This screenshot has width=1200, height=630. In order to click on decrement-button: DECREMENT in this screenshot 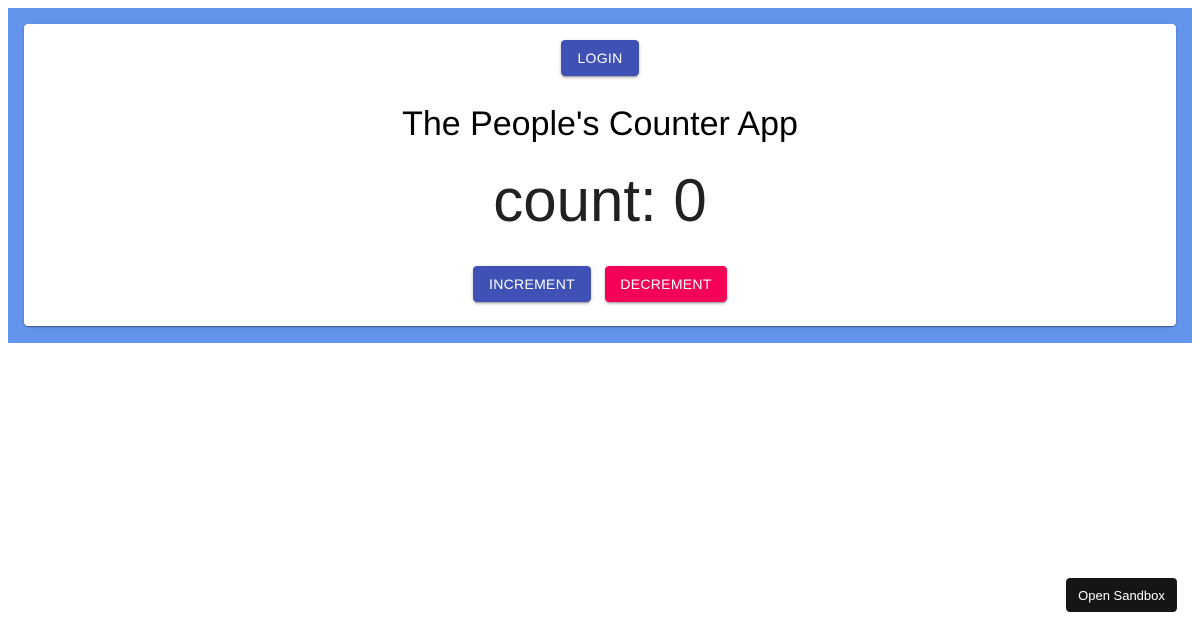, I will do `click(666, 284)`.